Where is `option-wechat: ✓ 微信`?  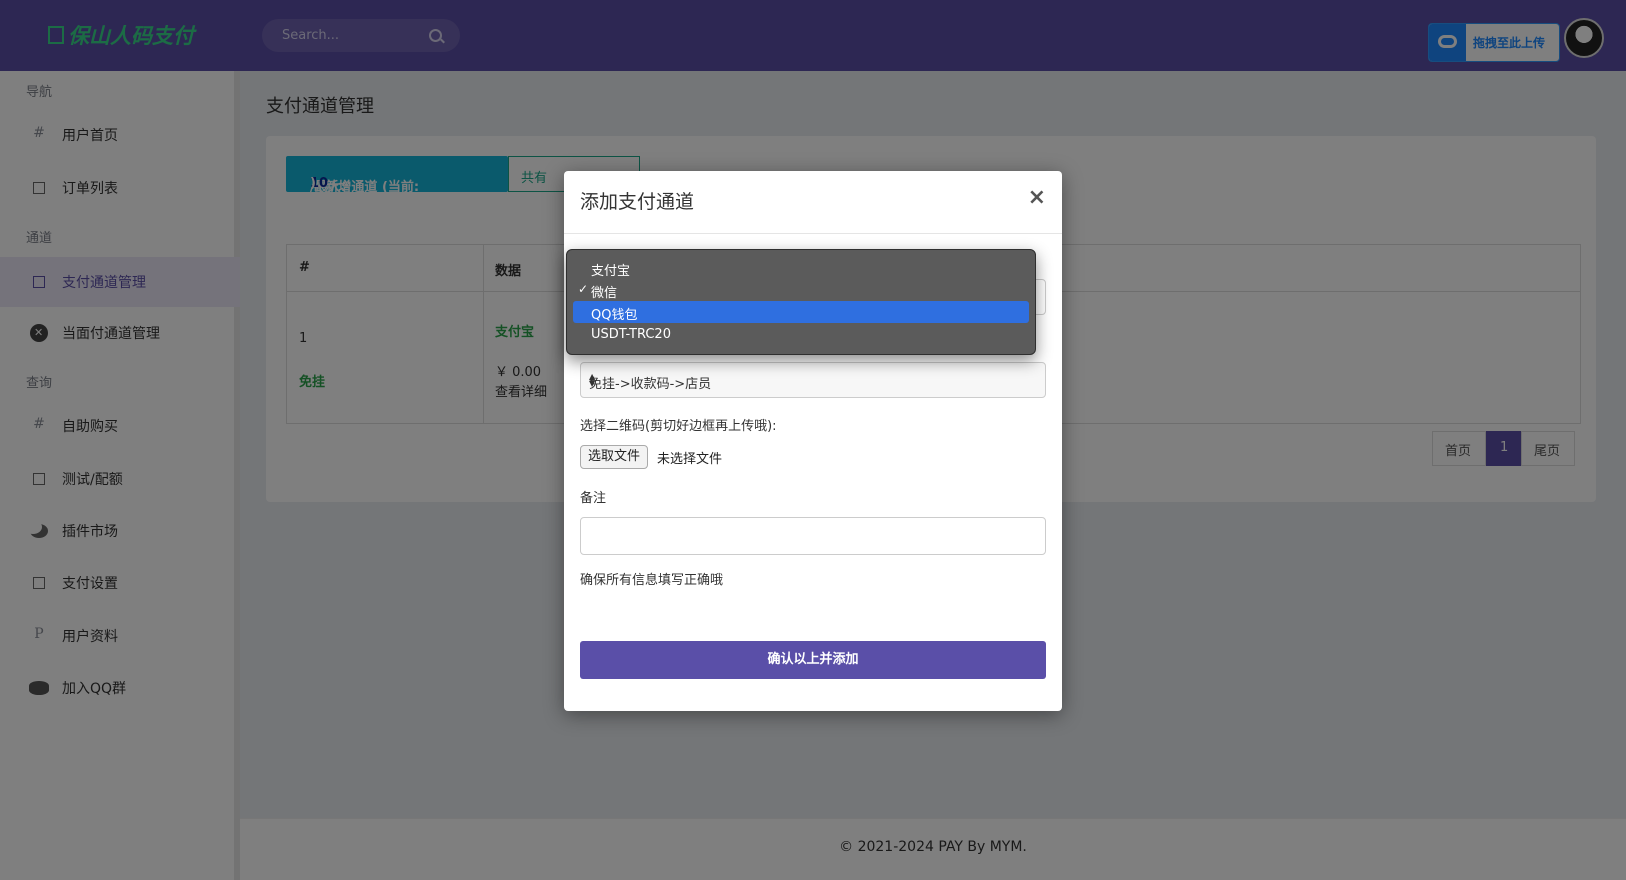 option-wechat: ✓ 微信 is located at coordinates (801, 290).